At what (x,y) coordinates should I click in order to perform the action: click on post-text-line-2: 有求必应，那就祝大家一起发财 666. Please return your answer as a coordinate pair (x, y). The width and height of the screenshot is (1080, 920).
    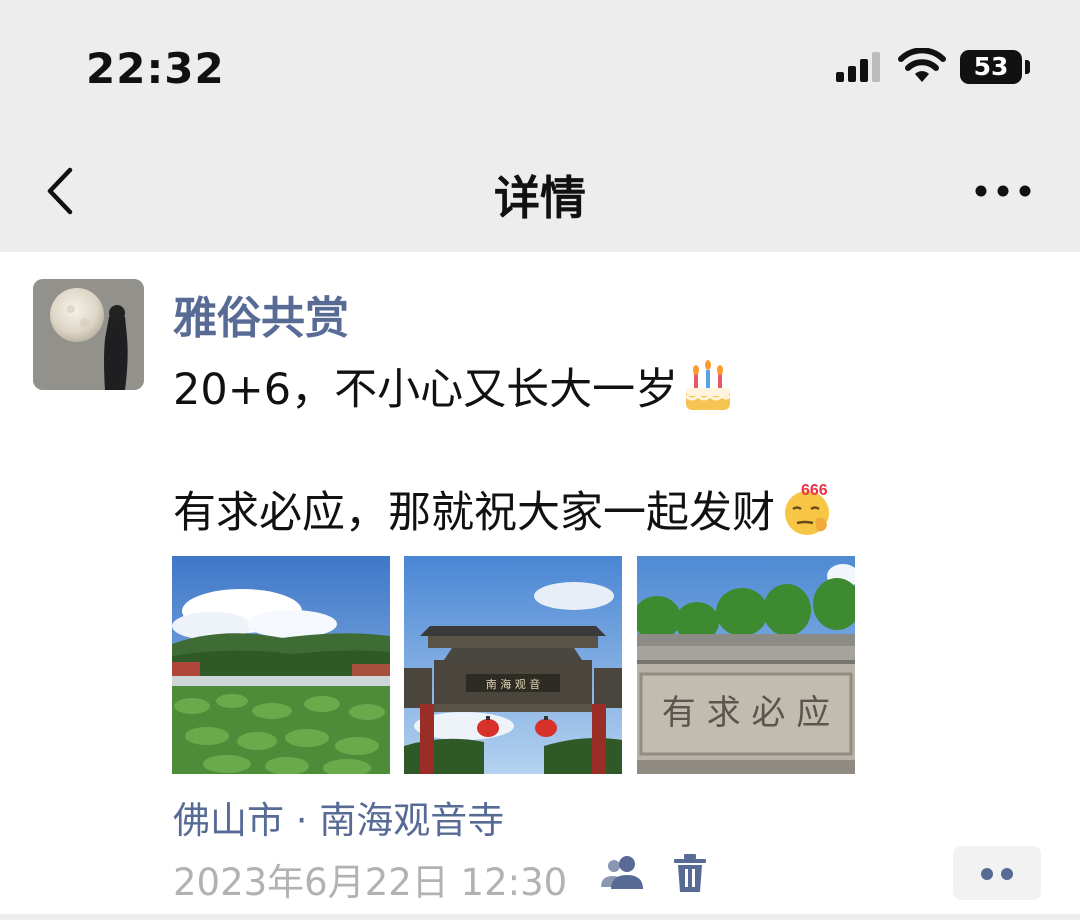
    Looking at the image, I should click on (506, 509).